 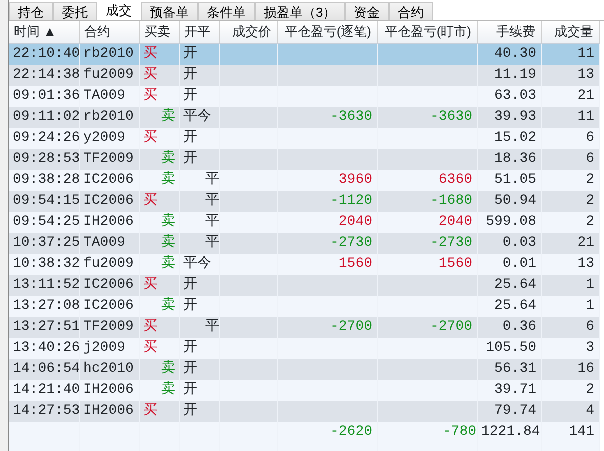 What do you see at coordinates (304, 306) in the screenshot?
I see `table-row: 13:27:08 IC2006 卖 开 25.64 1` at bounding box center [304, 306].